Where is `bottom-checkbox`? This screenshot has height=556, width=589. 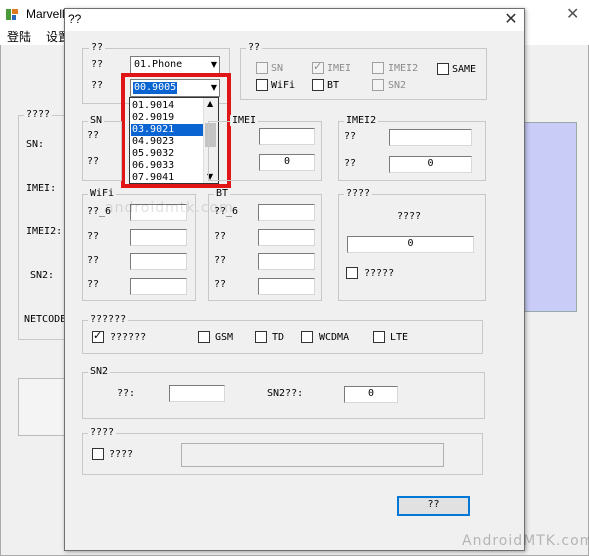
bottom-checkbox is located at coordinates (98, 454).